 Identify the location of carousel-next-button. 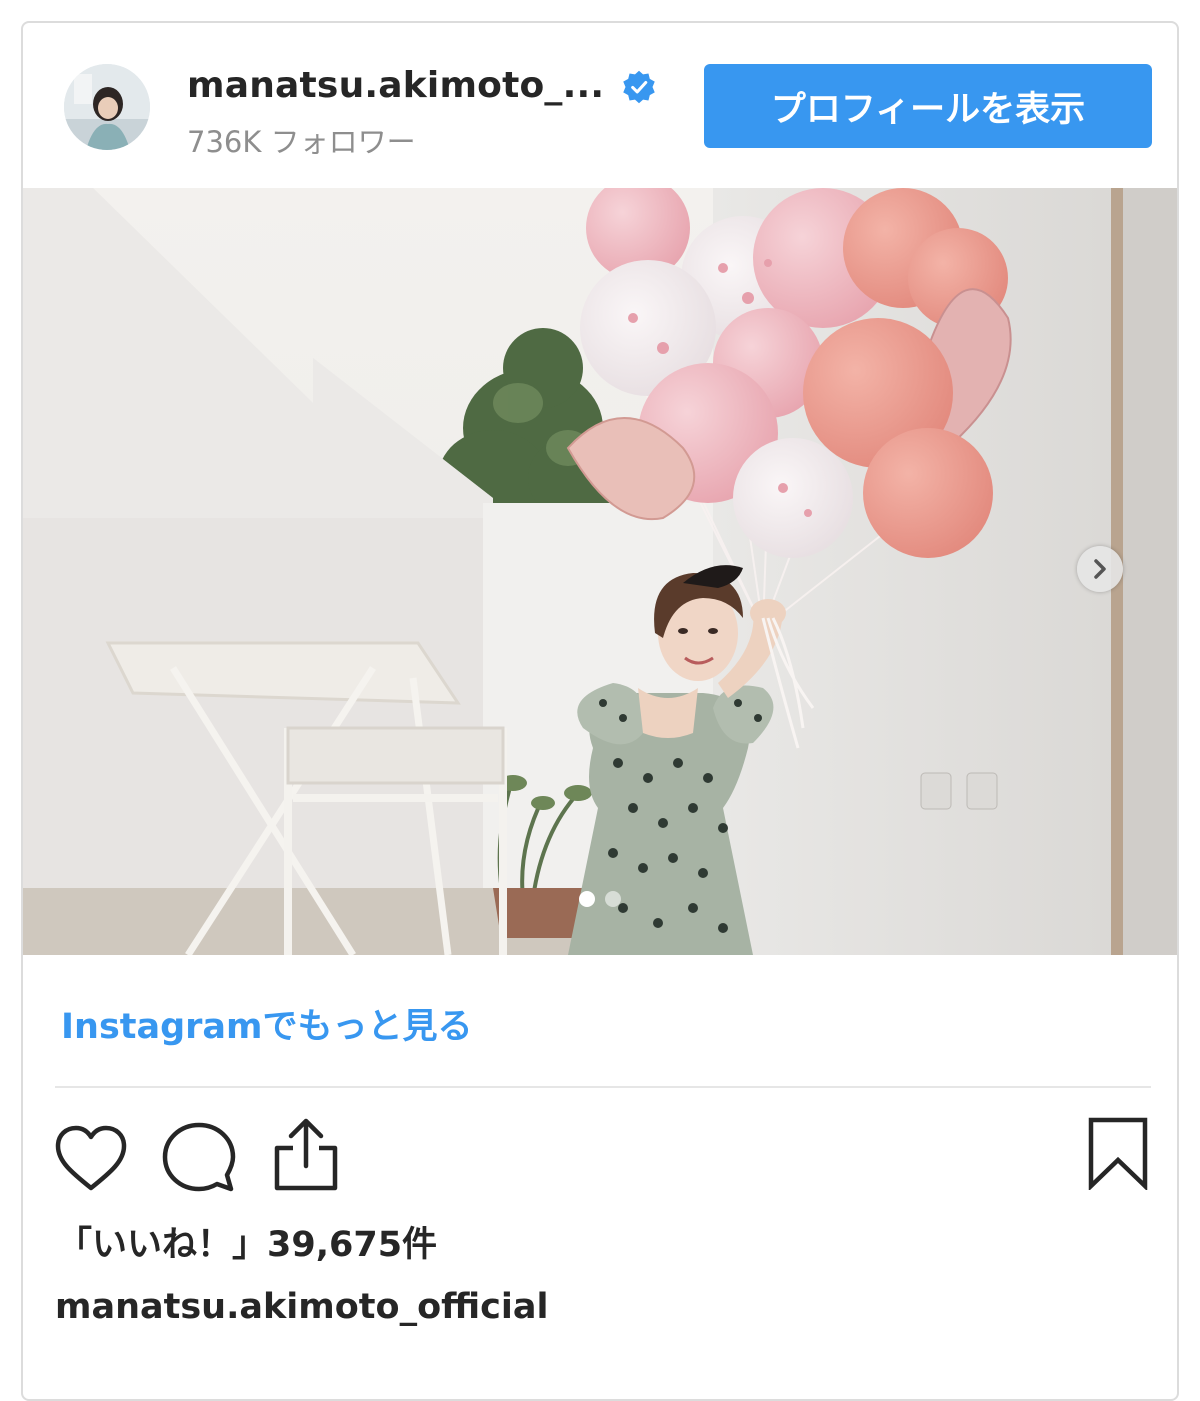
(1100, 569).